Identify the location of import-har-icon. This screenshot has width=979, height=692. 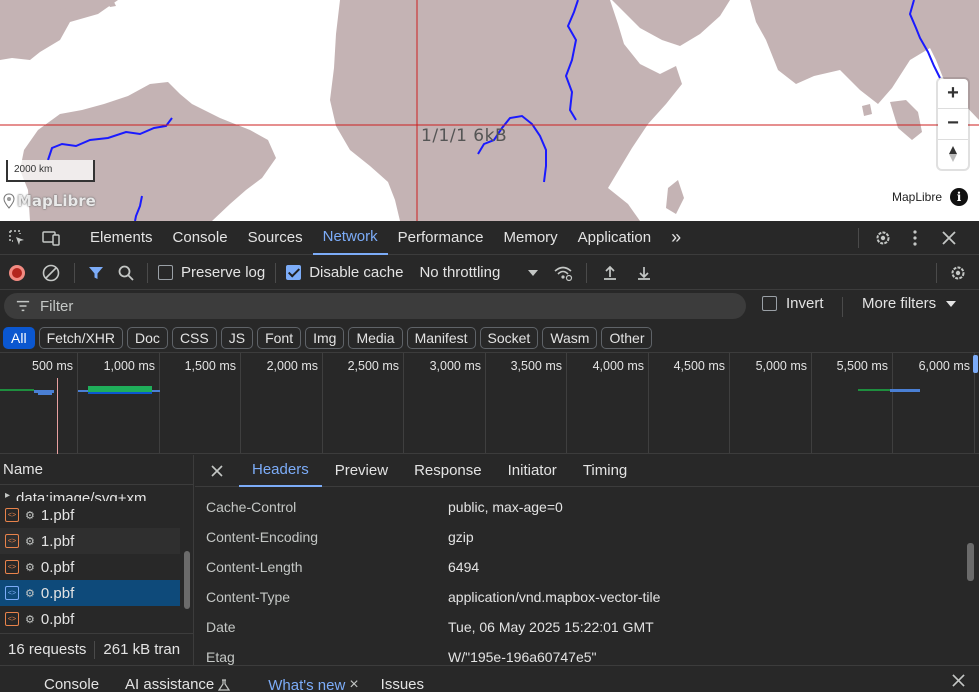
(610, 273).